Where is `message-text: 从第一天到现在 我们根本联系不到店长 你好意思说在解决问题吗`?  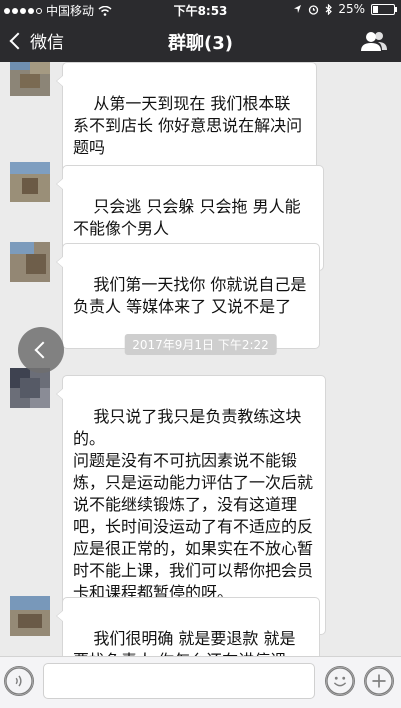
message-text: 从第一天到现在 我们根本联系不到店长 你好意思说在解决问题吗 is located at coordinates (188, 125).